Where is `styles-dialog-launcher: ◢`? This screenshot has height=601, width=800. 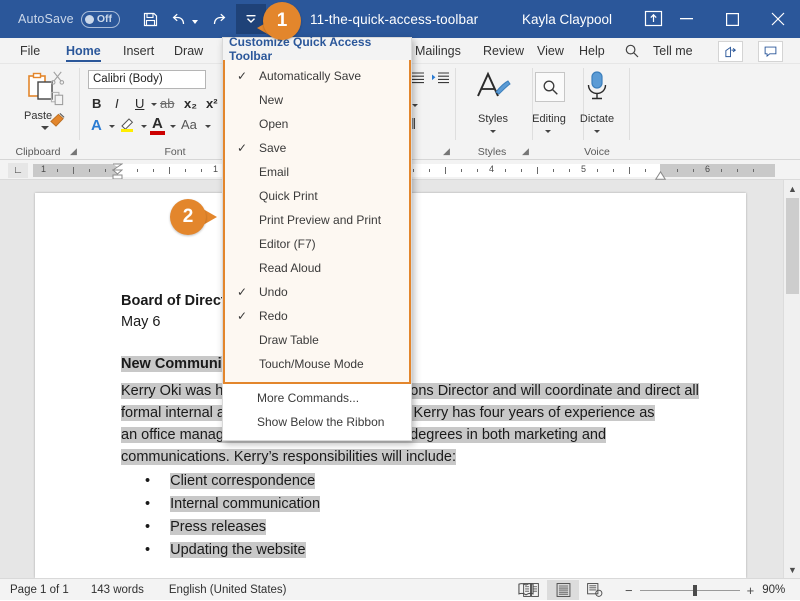
styles-dialog-launcher: ◢ is located at coordinates (525, 151).